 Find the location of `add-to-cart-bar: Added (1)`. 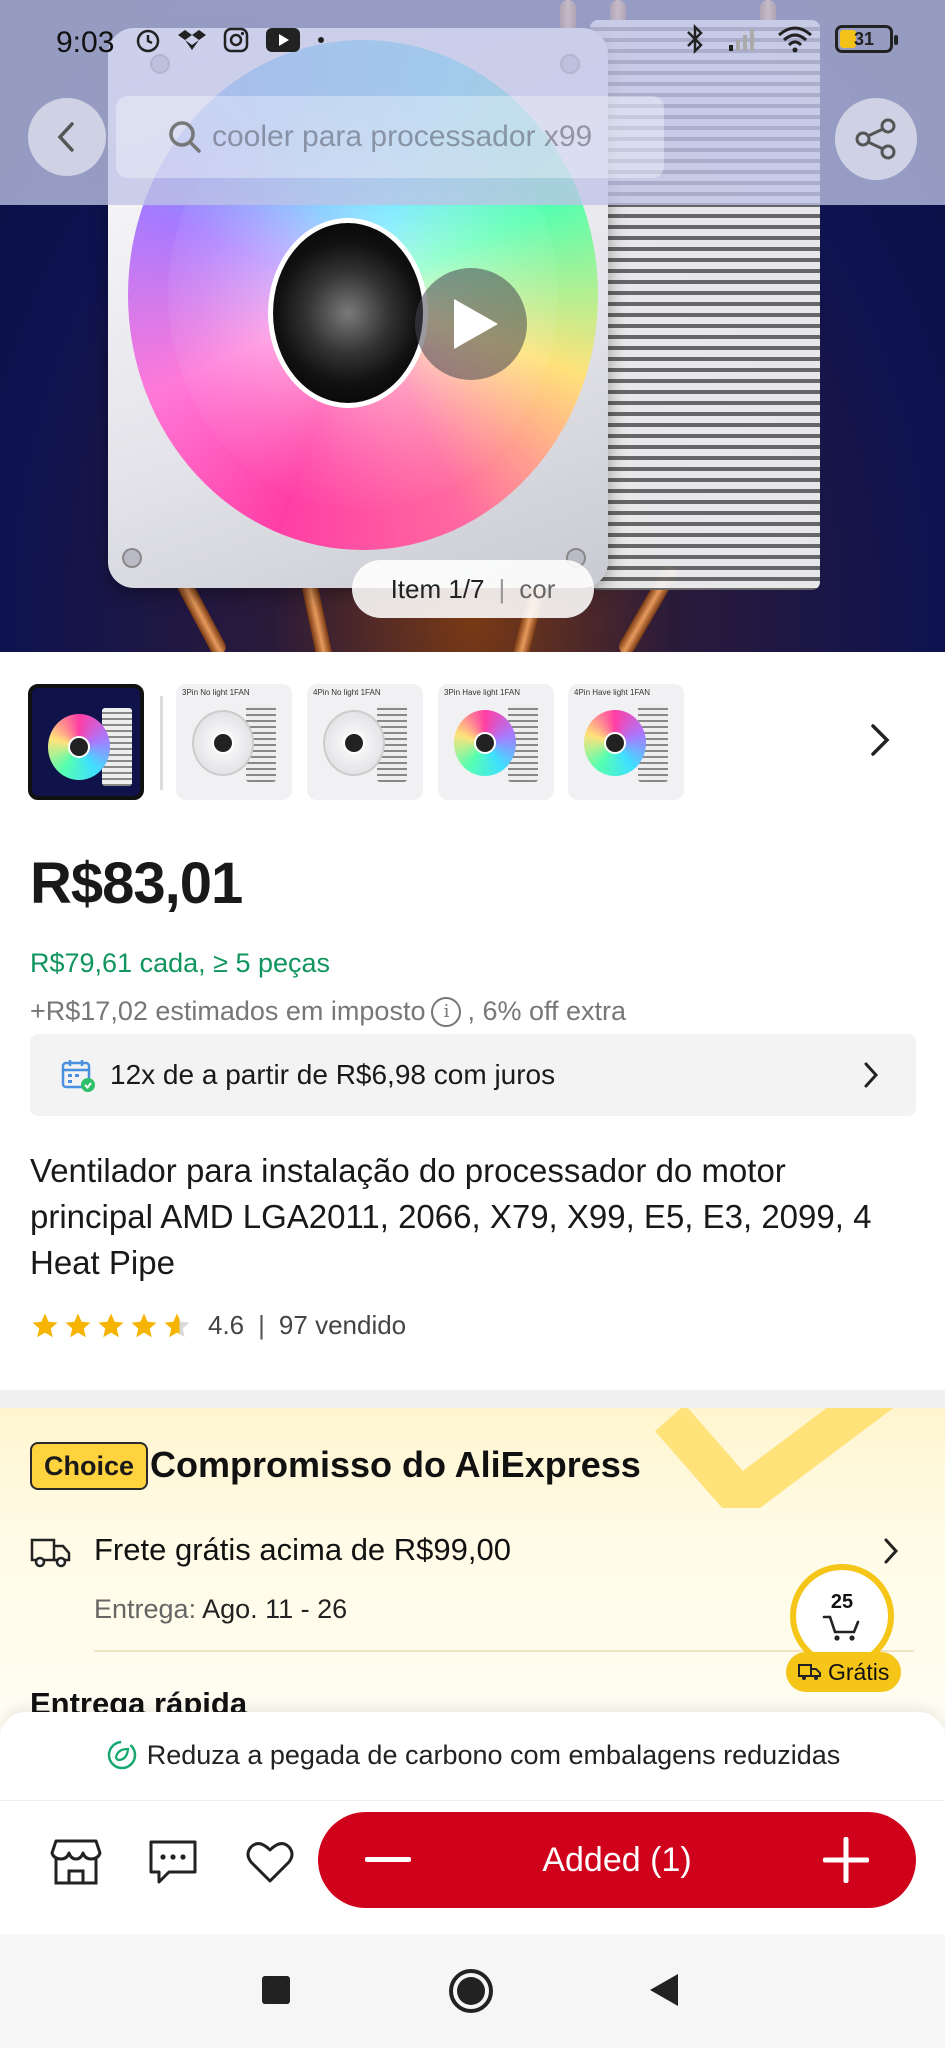

add-to-cart-bar: Added (1) is located at coordinates (617, 1860).